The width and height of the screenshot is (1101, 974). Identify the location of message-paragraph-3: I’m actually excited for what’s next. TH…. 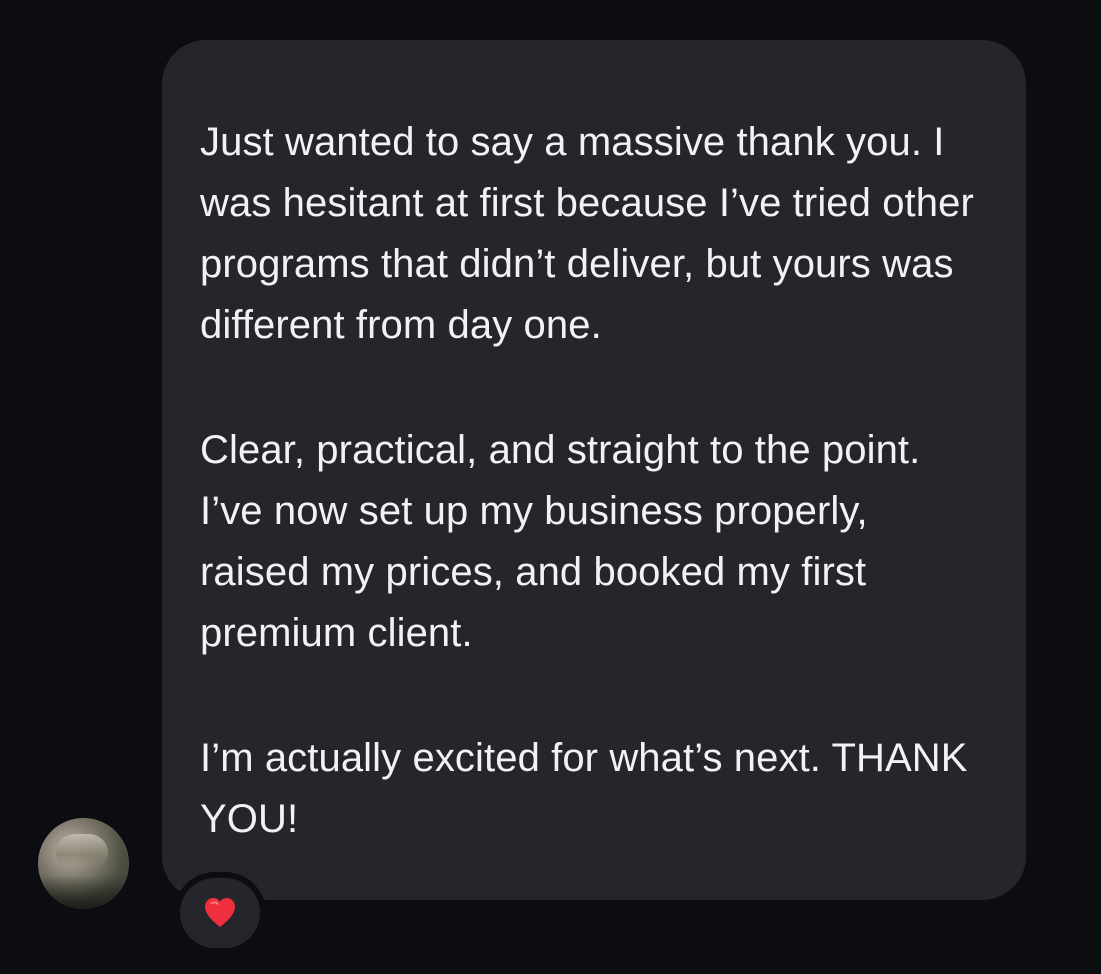
(584, 788).